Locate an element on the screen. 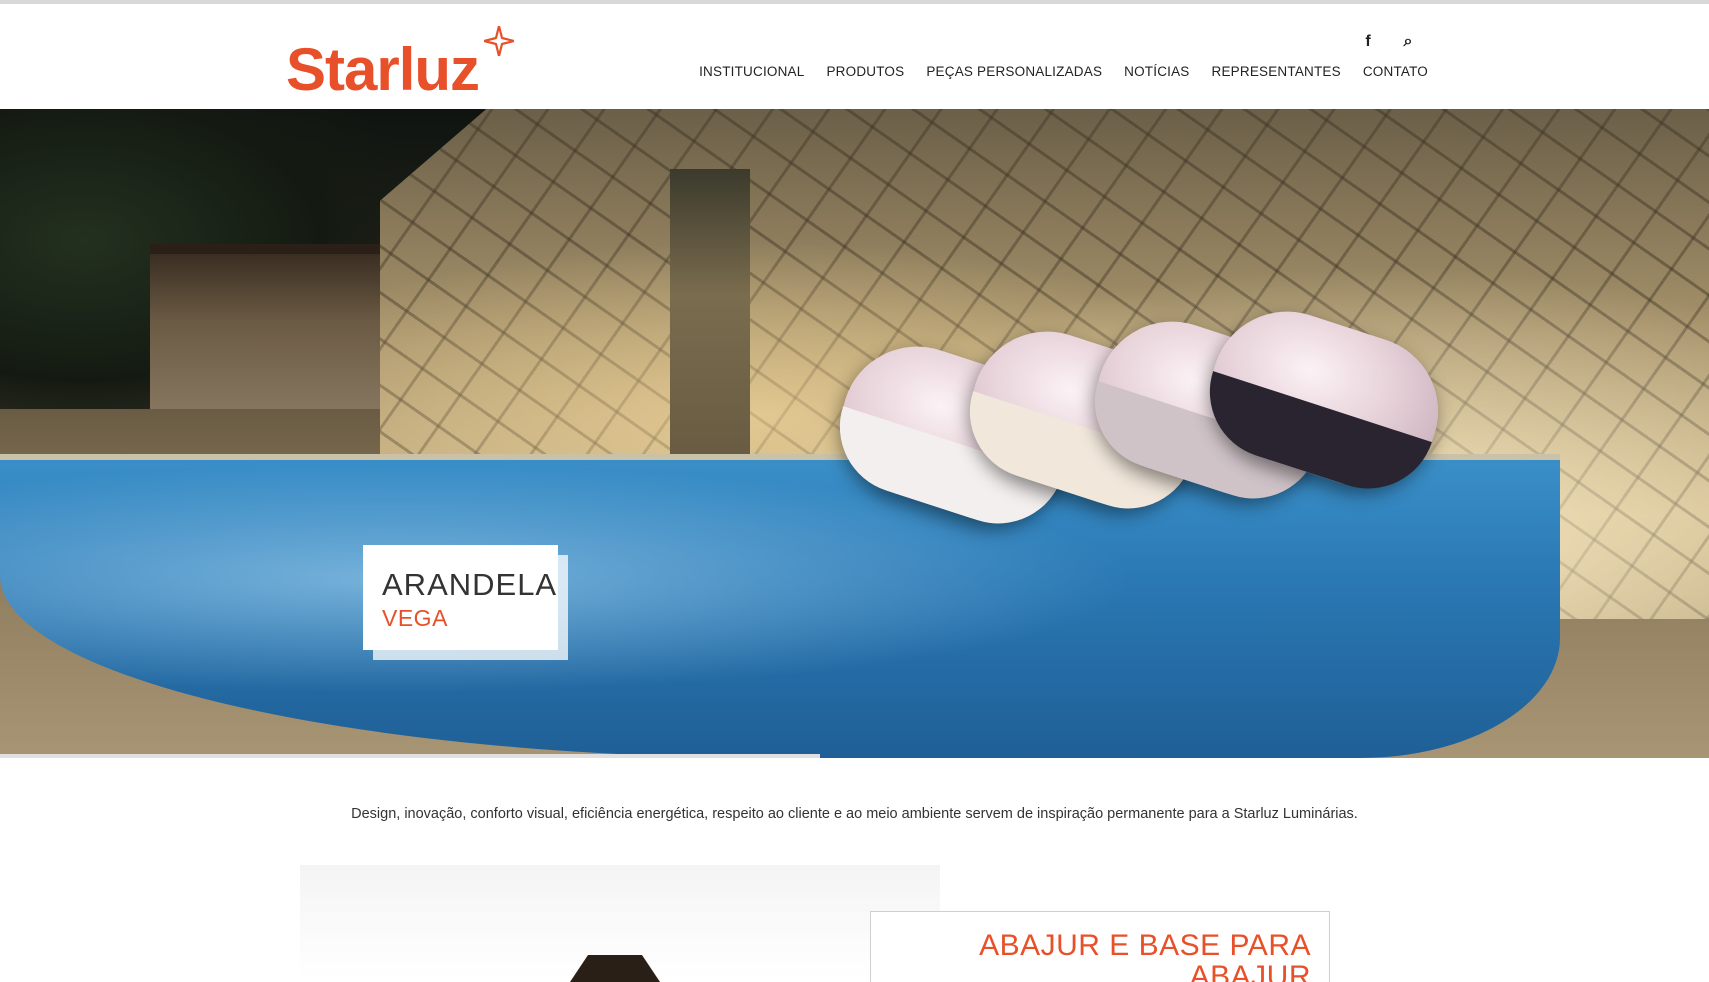 This screenshot has height=982, width=1709. slide-caption: ARANDELA VEGA is located at coordinates (460, 597).